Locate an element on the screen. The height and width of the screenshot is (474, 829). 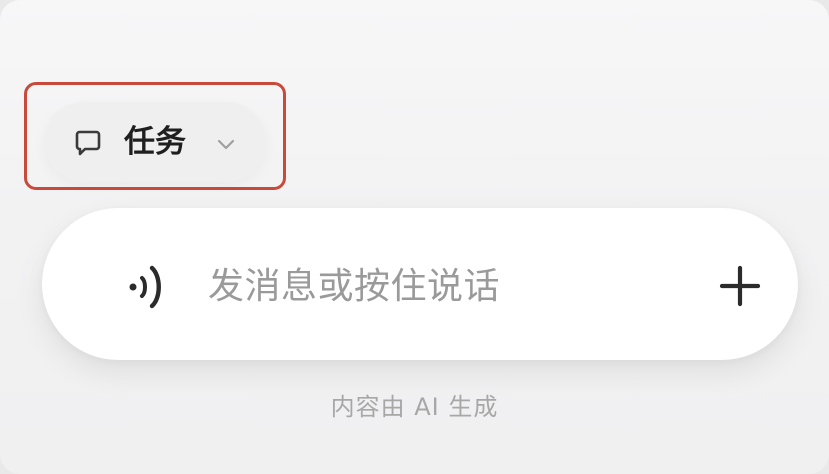
voice-icon is located at coordinates (150, 286).